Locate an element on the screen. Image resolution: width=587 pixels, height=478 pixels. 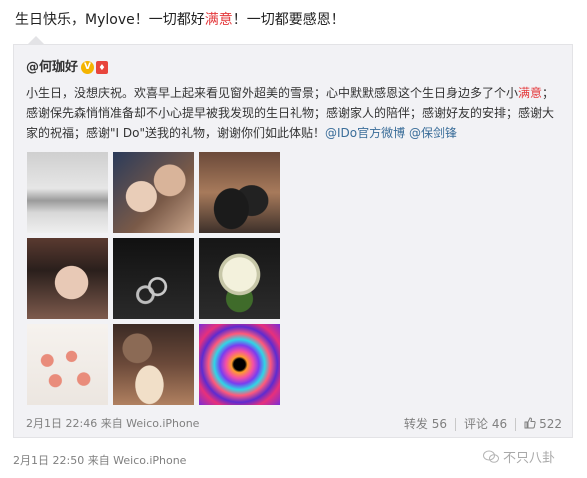
mention-link: @IDo官方微博 is located at coordinates (365, 133).